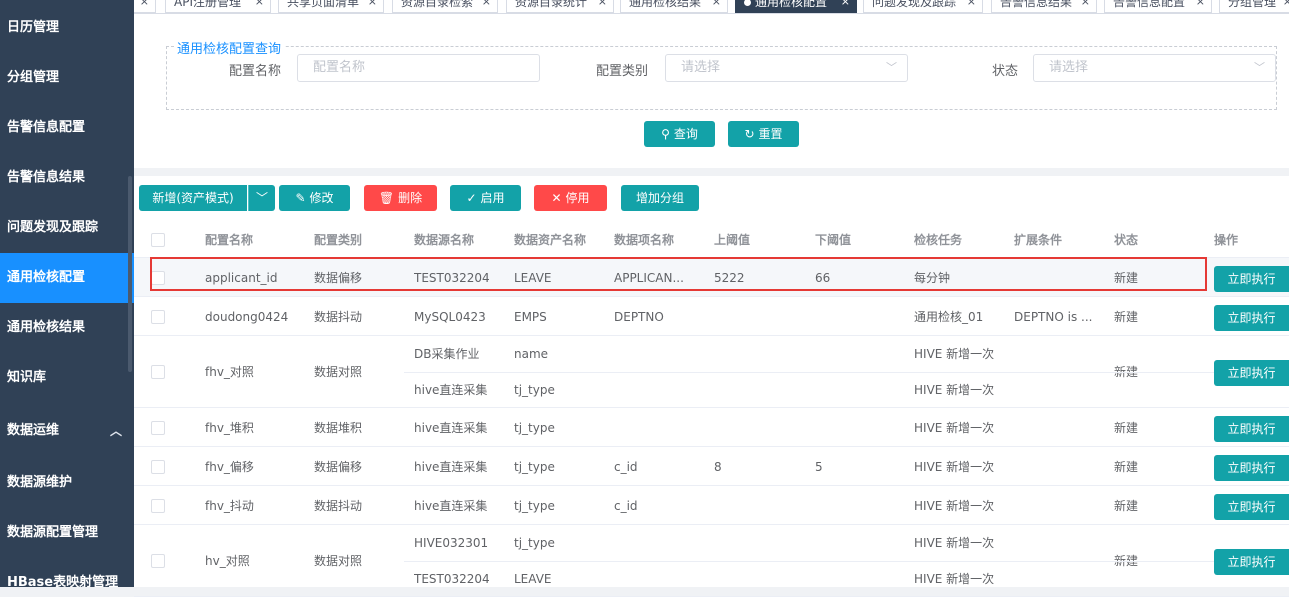 Image resolution: width=1289 pixels, height=597 pixels. I want to click on add-asset-mode-button: 新增(资产模式), so click(193, 198).